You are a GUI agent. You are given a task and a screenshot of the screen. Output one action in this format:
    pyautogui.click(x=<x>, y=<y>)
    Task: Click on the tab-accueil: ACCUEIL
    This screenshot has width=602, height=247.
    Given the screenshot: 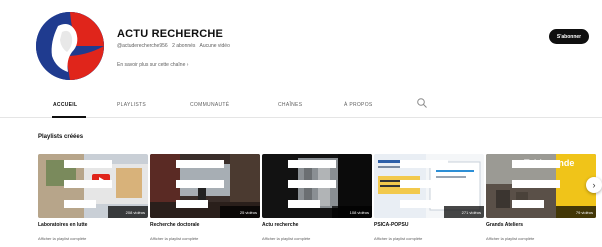 What is the action you would take?
    pyautogui.click(x=65, y=105)
    